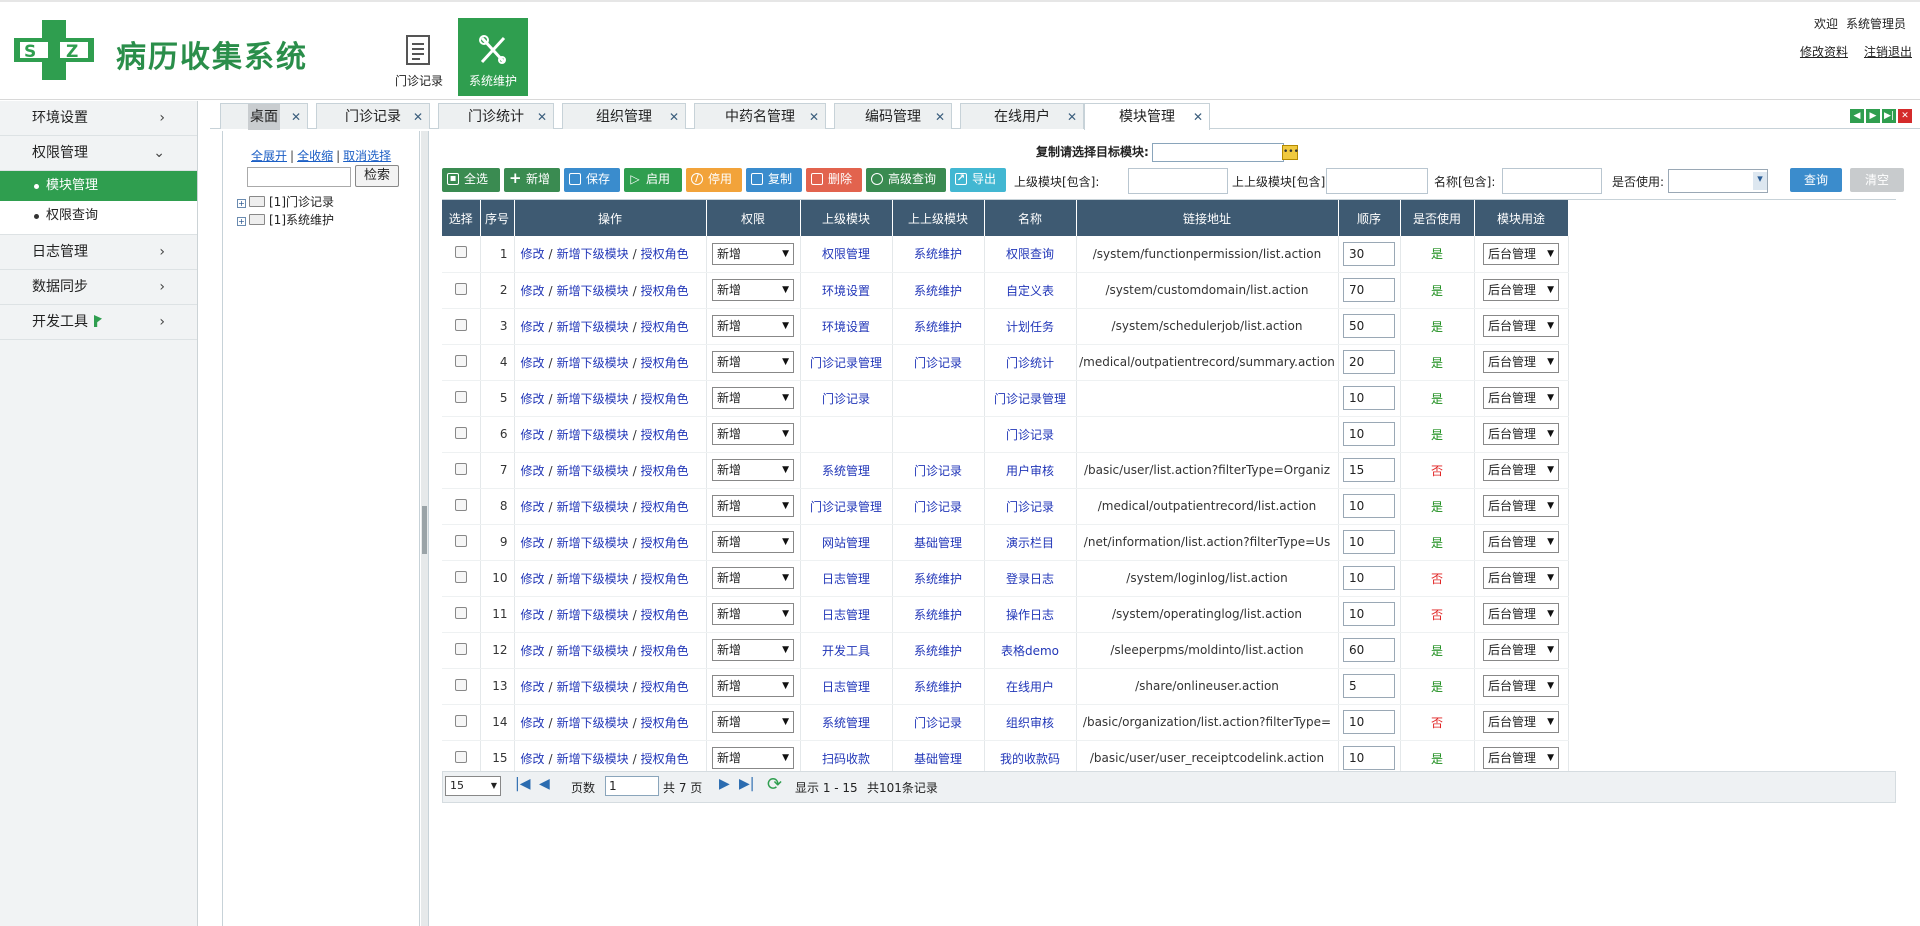 This screenshot has height=926, width=1920. Describe the element at coordinates (1905, 116) in the screenshot. I see `close-all-icon: ✕` at that location.